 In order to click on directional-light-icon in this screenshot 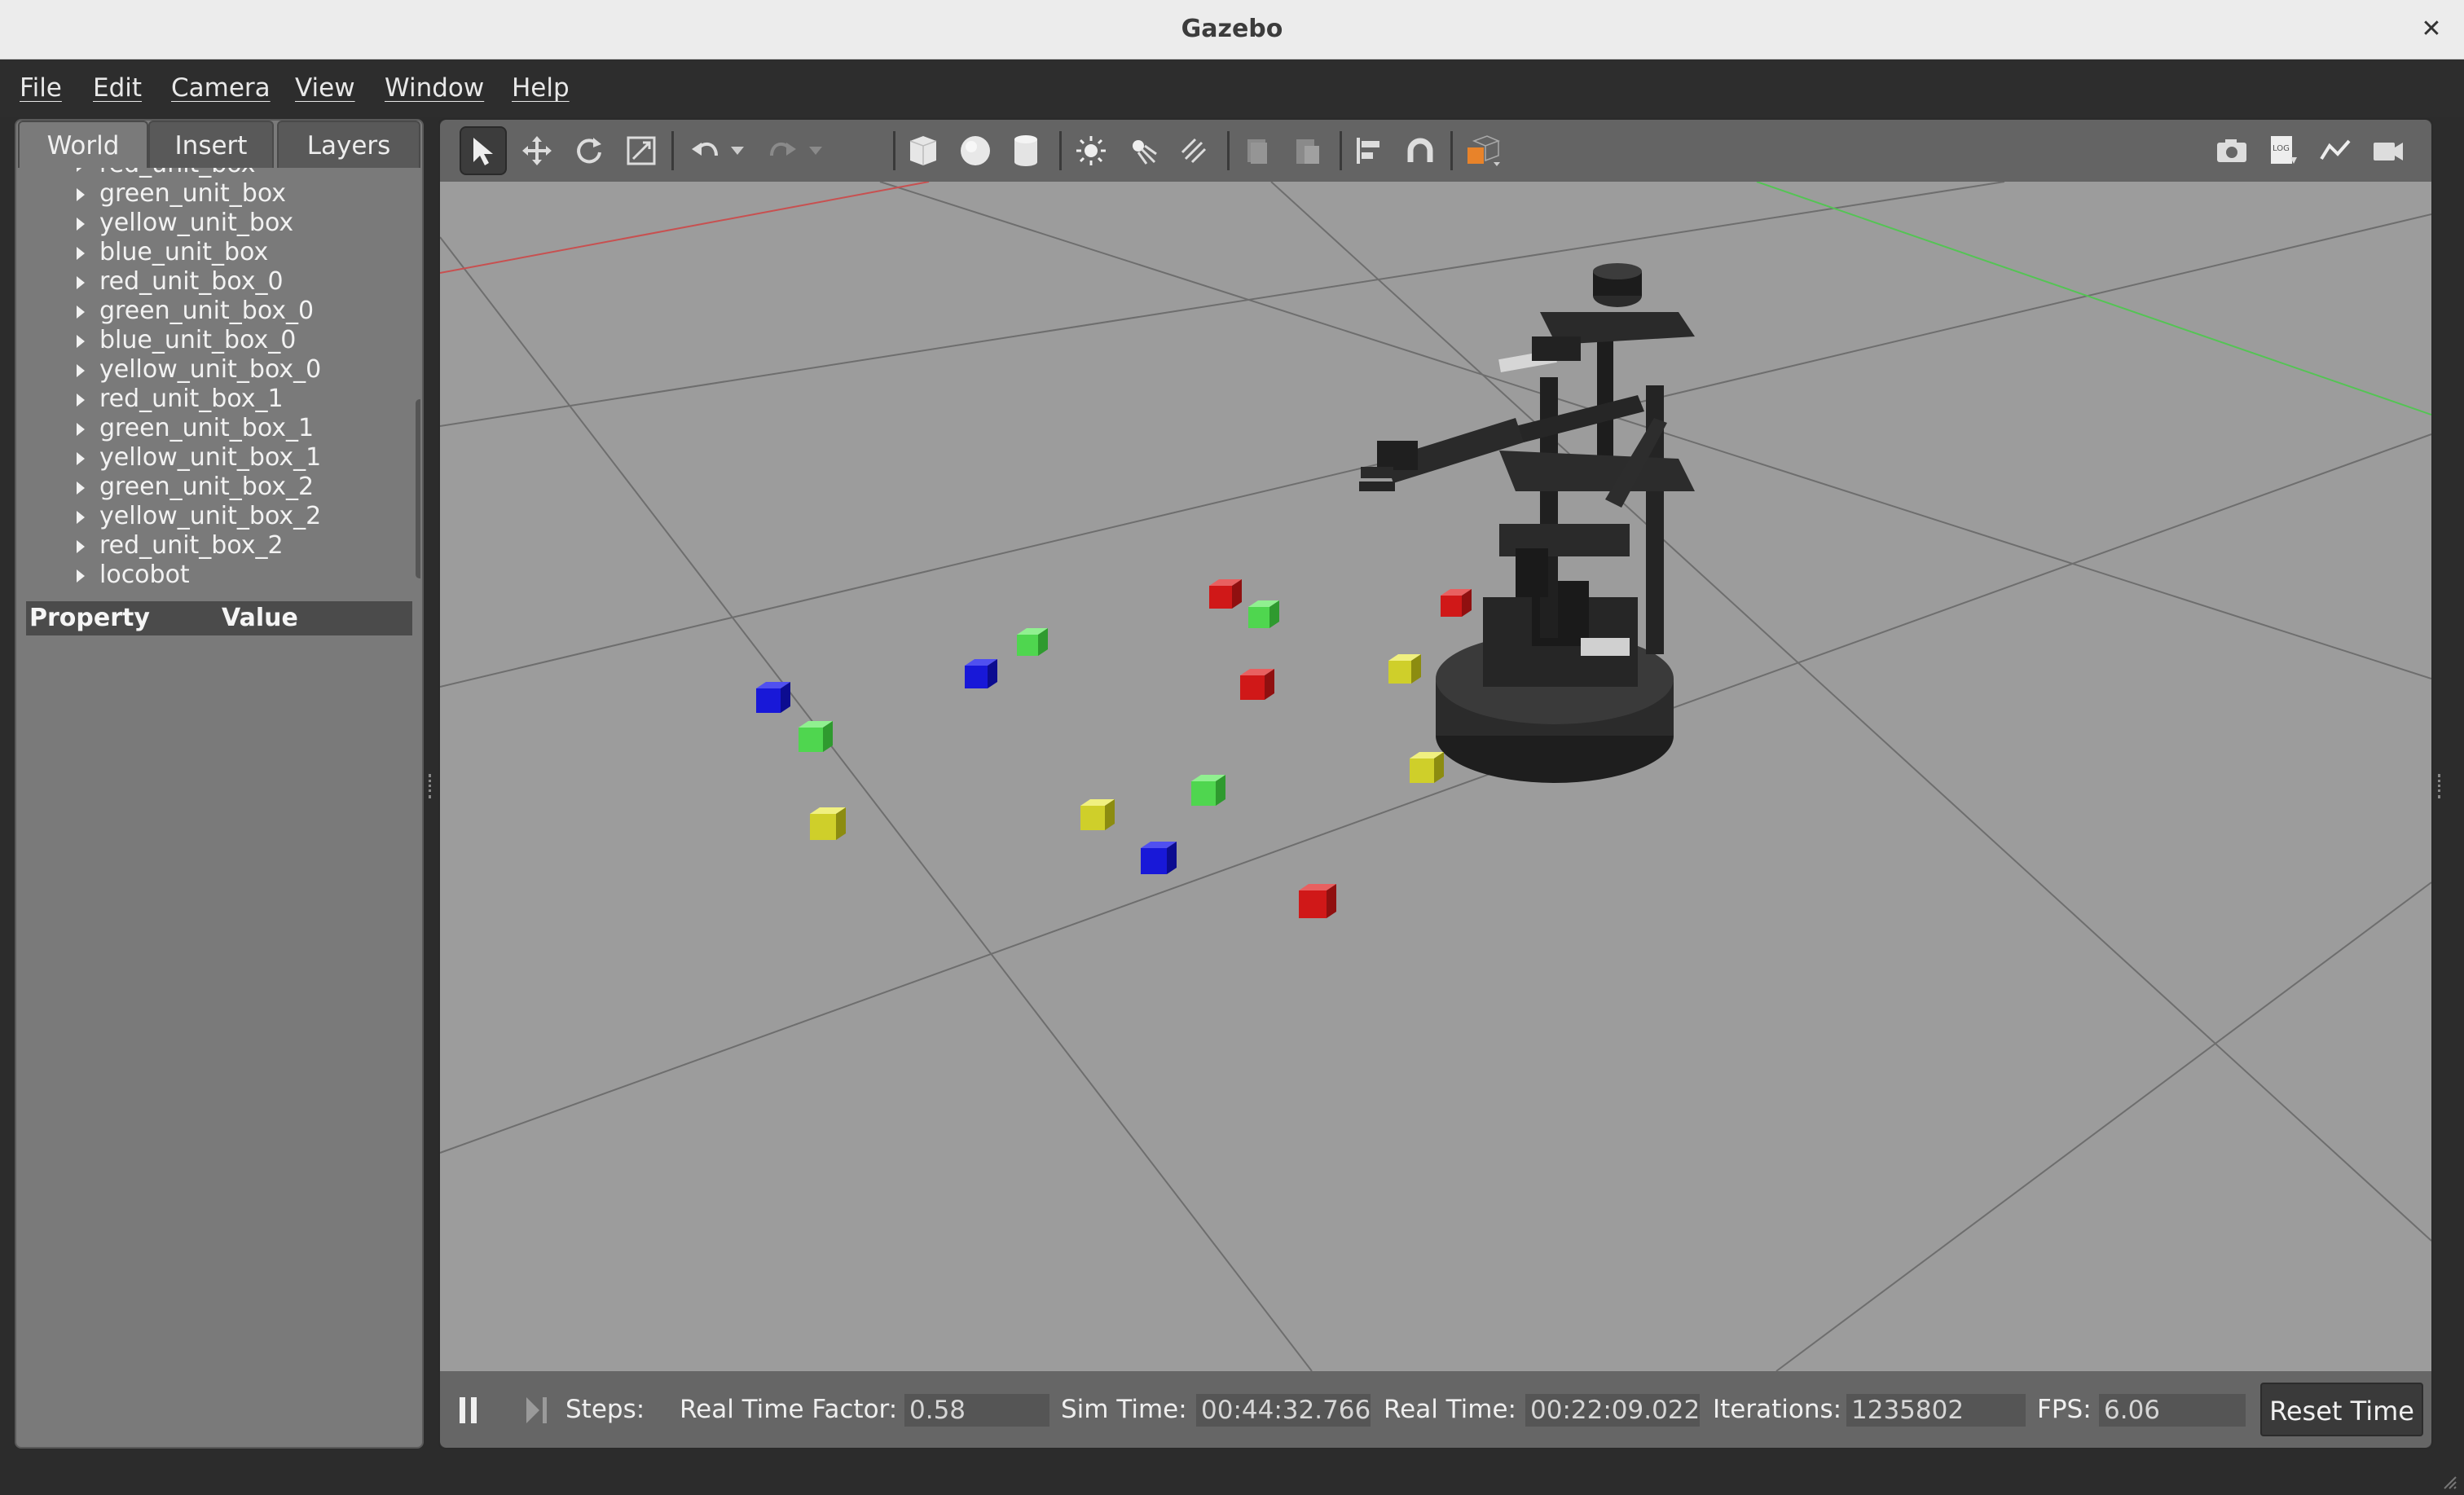, I will do `click(1193, 151)`.